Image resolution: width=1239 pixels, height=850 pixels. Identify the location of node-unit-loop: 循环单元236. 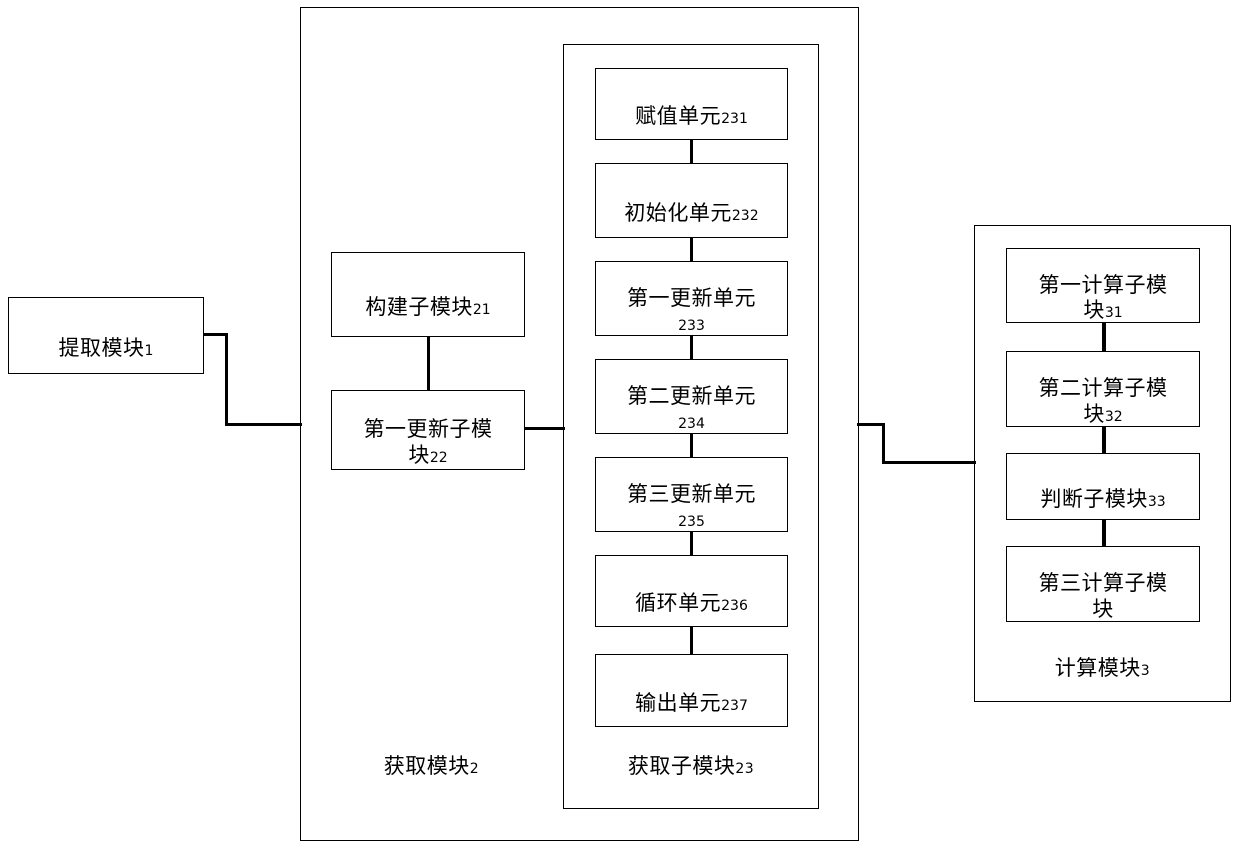
(691, 591).